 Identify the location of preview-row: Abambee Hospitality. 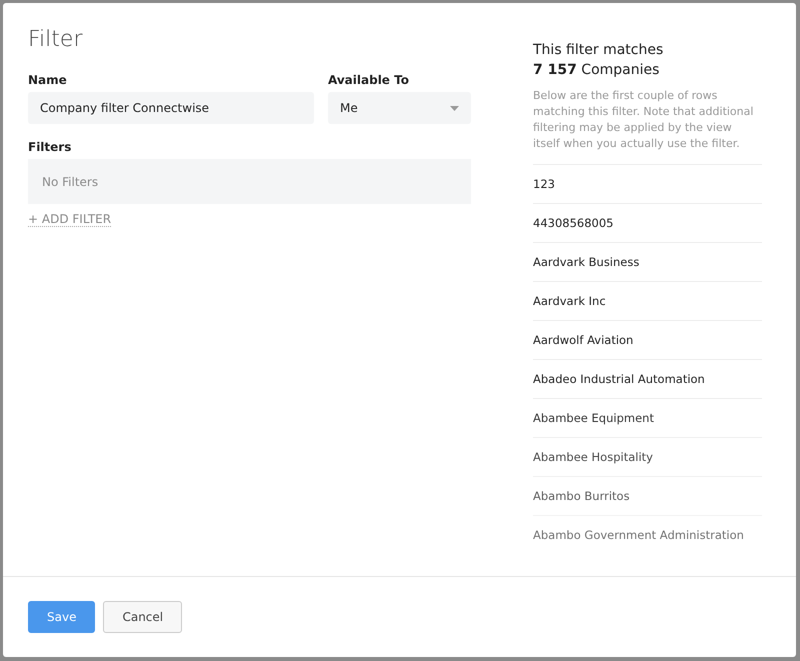
(647, 456).